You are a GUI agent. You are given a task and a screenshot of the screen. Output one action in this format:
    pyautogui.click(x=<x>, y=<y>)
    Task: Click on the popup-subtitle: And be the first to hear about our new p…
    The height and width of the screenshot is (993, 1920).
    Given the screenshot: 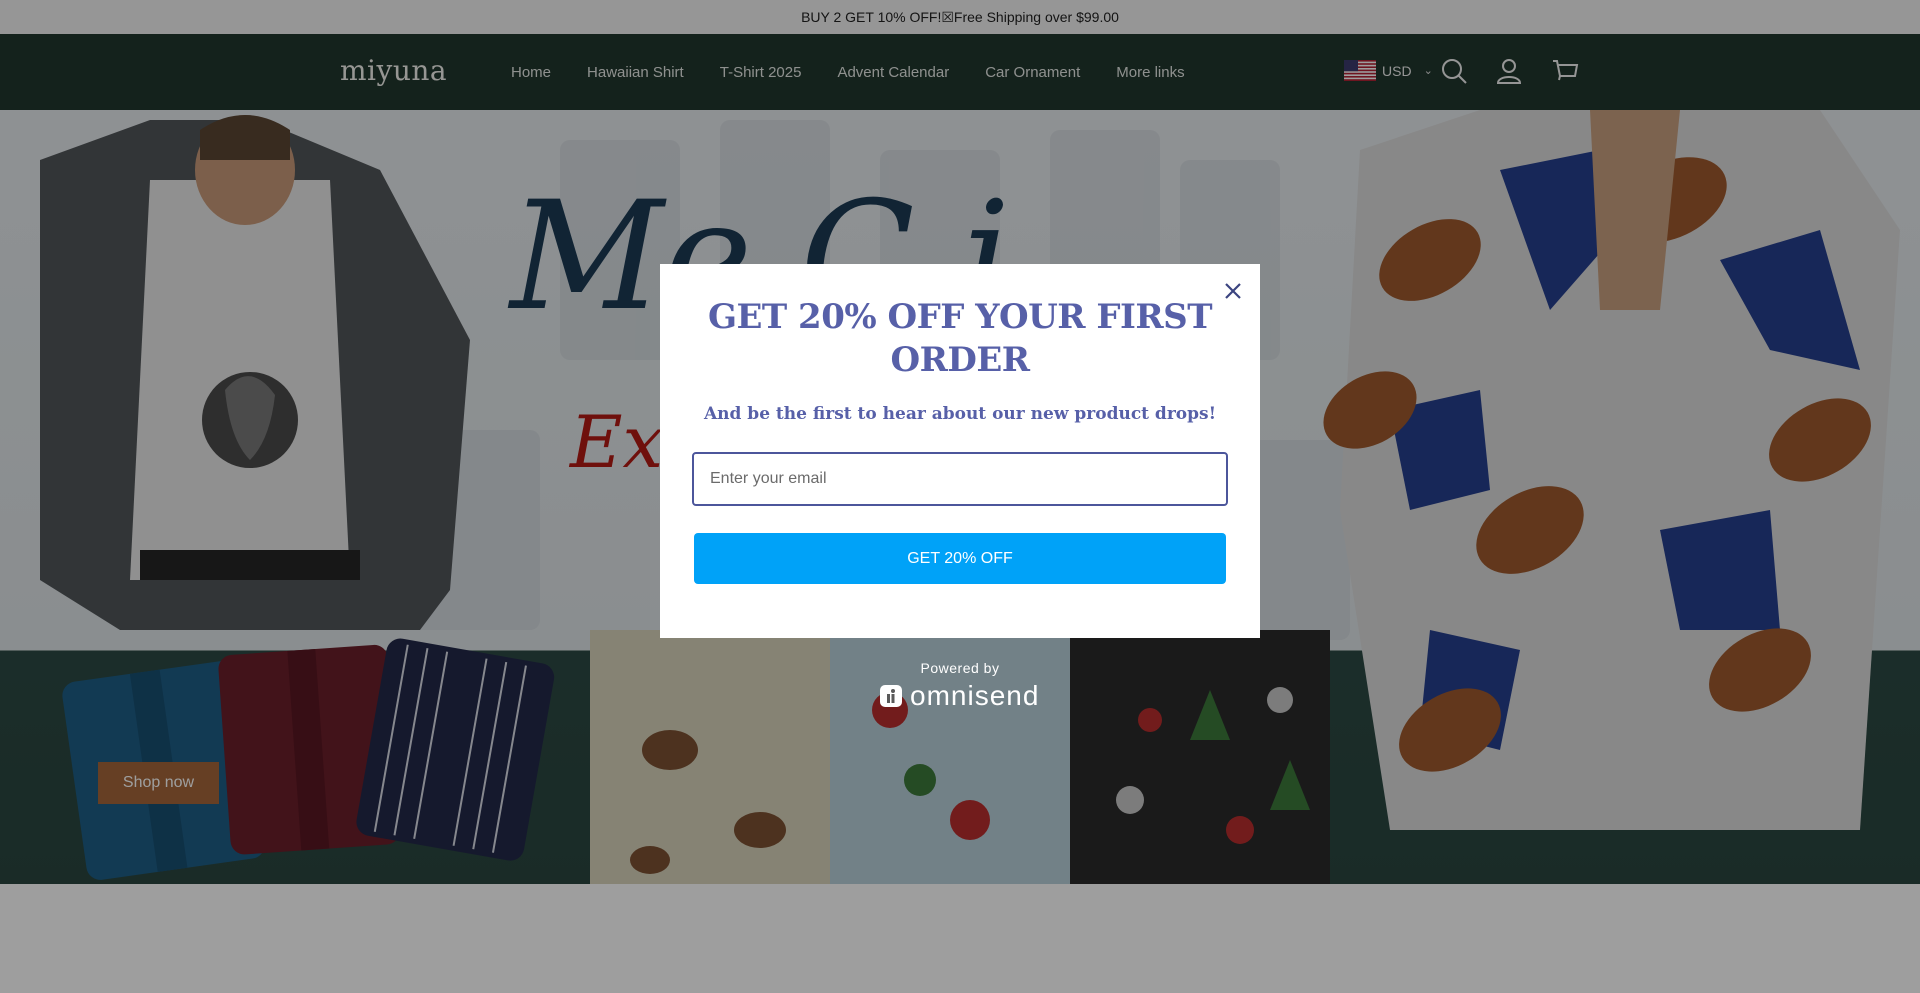 What is the action you would take?
    pyautogui.click(x=960, y=414)
    